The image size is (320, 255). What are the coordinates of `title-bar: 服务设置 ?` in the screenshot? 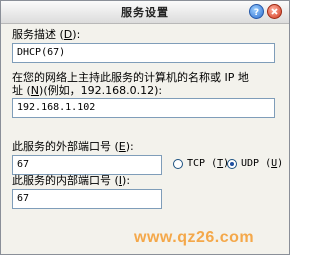 It's located at (145, 12).